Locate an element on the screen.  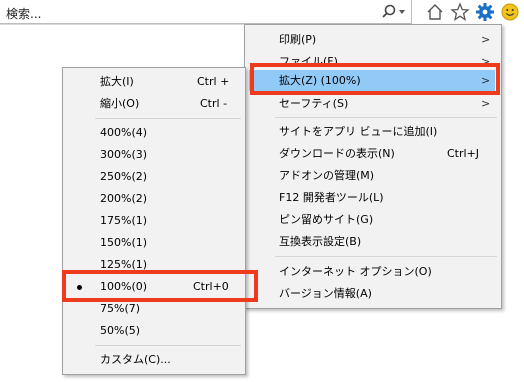
shortcut-label: Ctrl+J is located at coordinates (463, 153).